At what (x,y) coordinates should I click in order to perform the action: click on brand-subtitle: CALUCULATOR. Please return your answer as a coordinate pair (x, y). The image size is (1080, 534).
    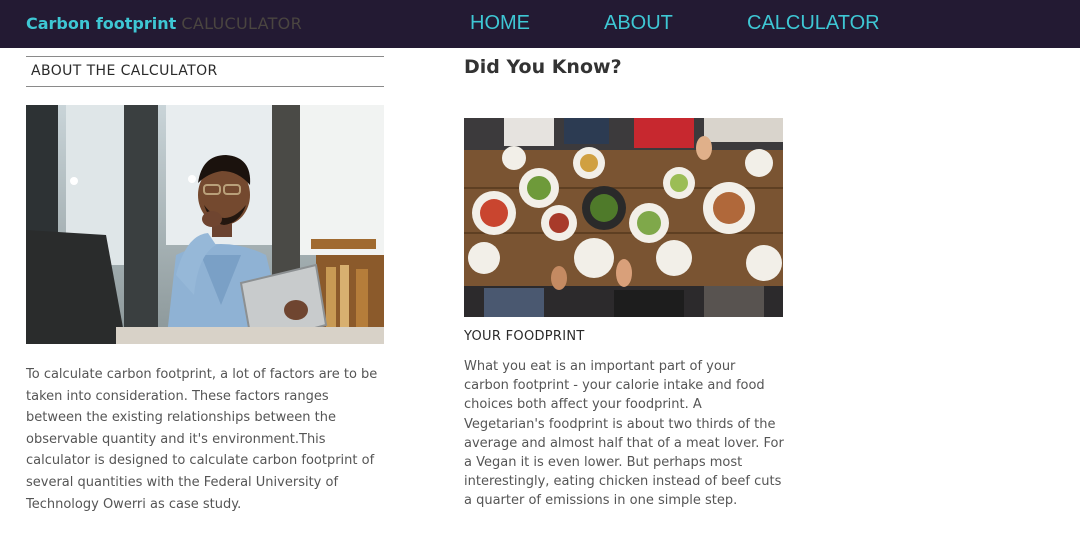
    Looking at the image, I should click on (241, 23).